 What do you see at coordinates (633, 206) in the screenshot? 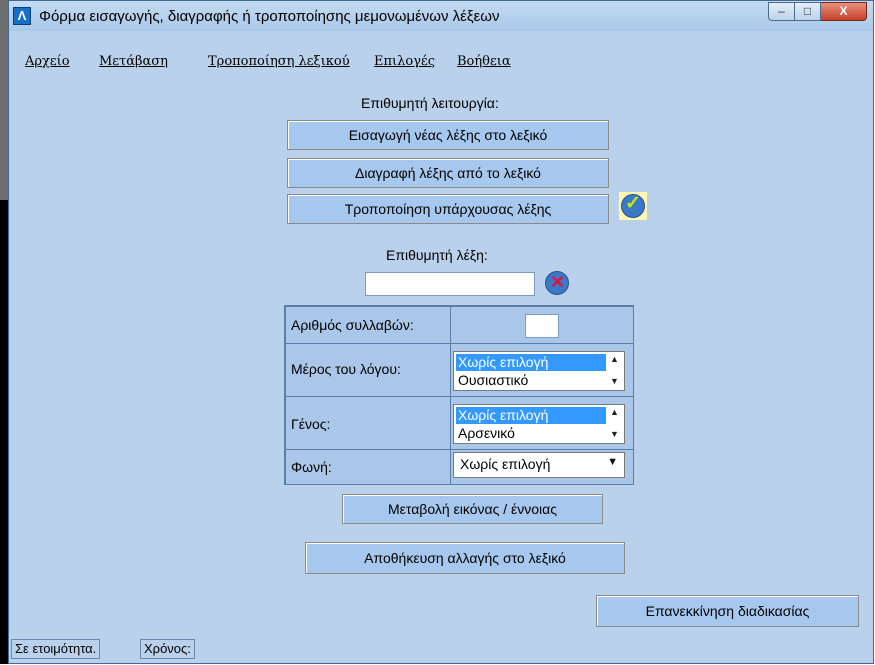
I see `checkmark-icon: ✓` at bounding box center [633, 206].